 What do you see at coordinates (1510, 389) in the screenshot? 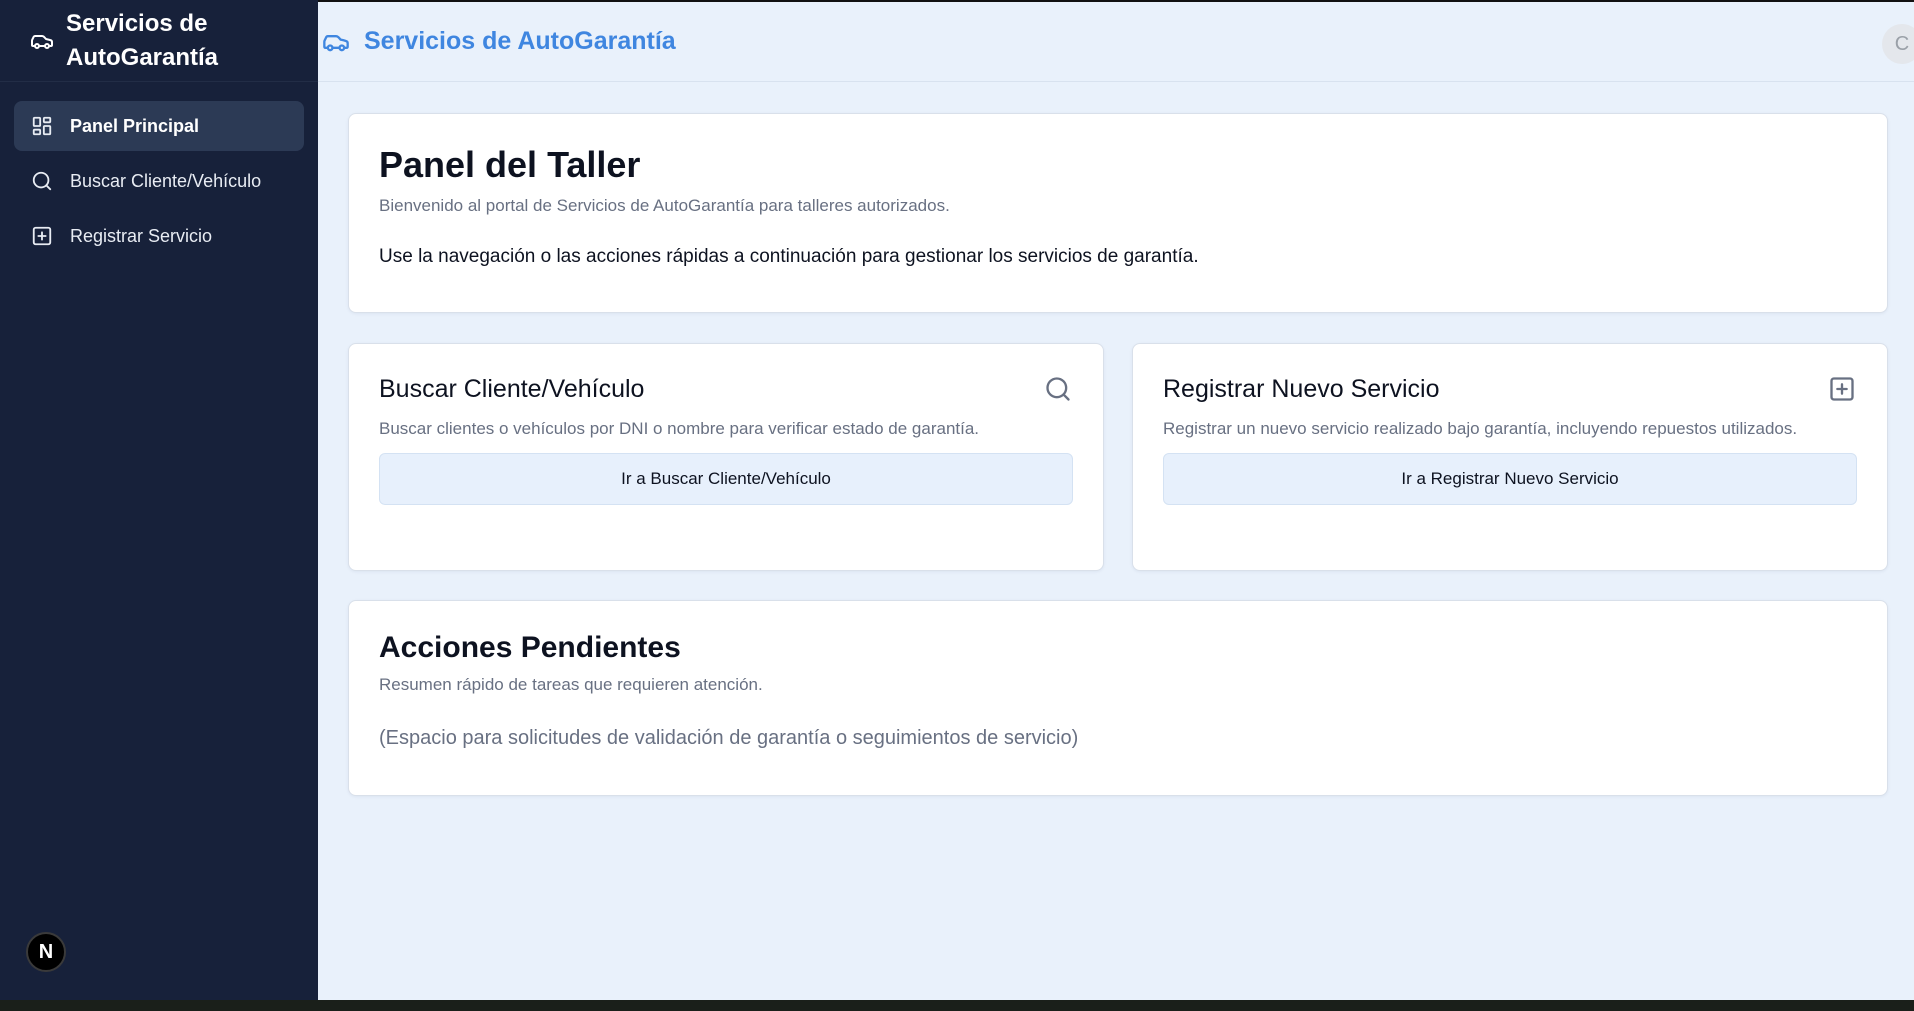
I see `card-header: Registrar Nuevo Servicio` at bounding box center [1510, 389].